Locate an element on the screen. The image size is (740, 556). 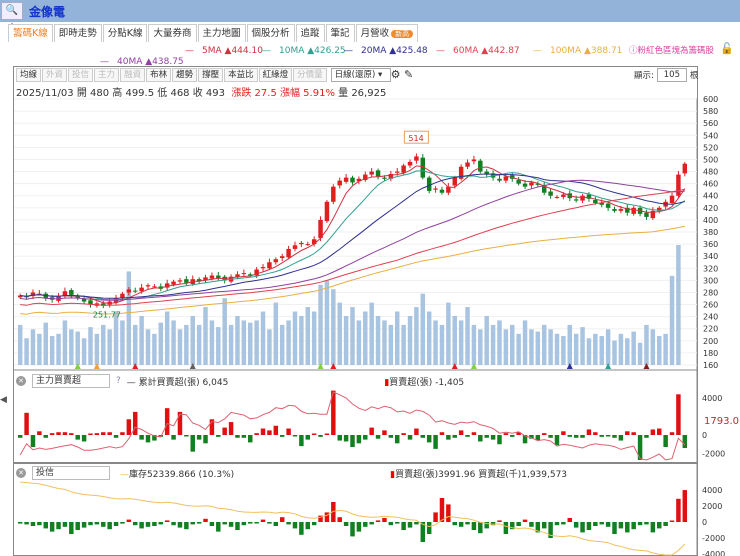
panel1-legend-bar: ▮買賣超(張) -1,405 is located at coordinates (424, 382).